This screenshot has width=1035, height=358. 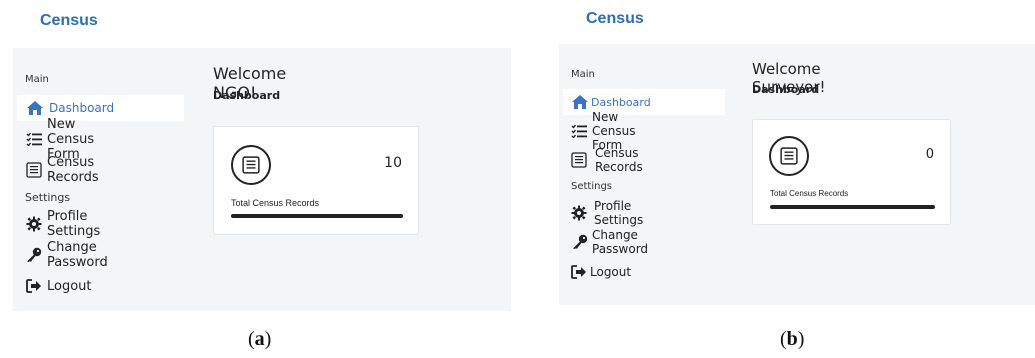 I want to click on records-count: 0, so click(x=929, y=154).